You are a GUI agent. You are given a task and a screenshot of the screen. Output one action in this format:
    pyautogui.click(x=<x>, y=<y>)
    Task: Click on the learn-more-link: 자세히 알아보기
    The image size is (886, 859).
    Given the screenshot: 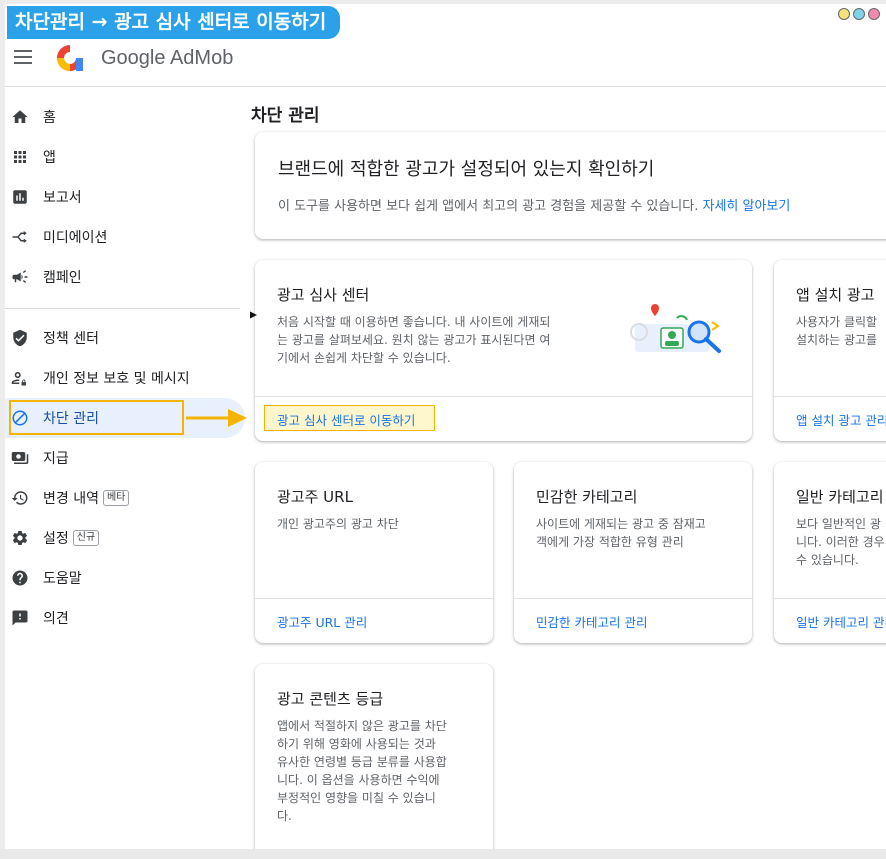 What is the action you would take?
    pyautogui.click(x=747, y=206)
    